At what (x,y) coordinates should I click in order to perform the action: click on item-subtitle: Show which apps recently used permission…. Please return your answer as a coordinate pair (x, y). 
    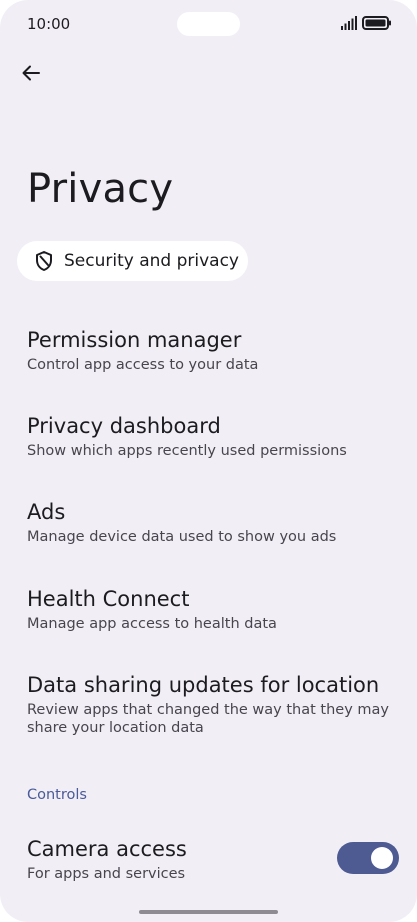
    Looking at the image, I should click on (187, 451).